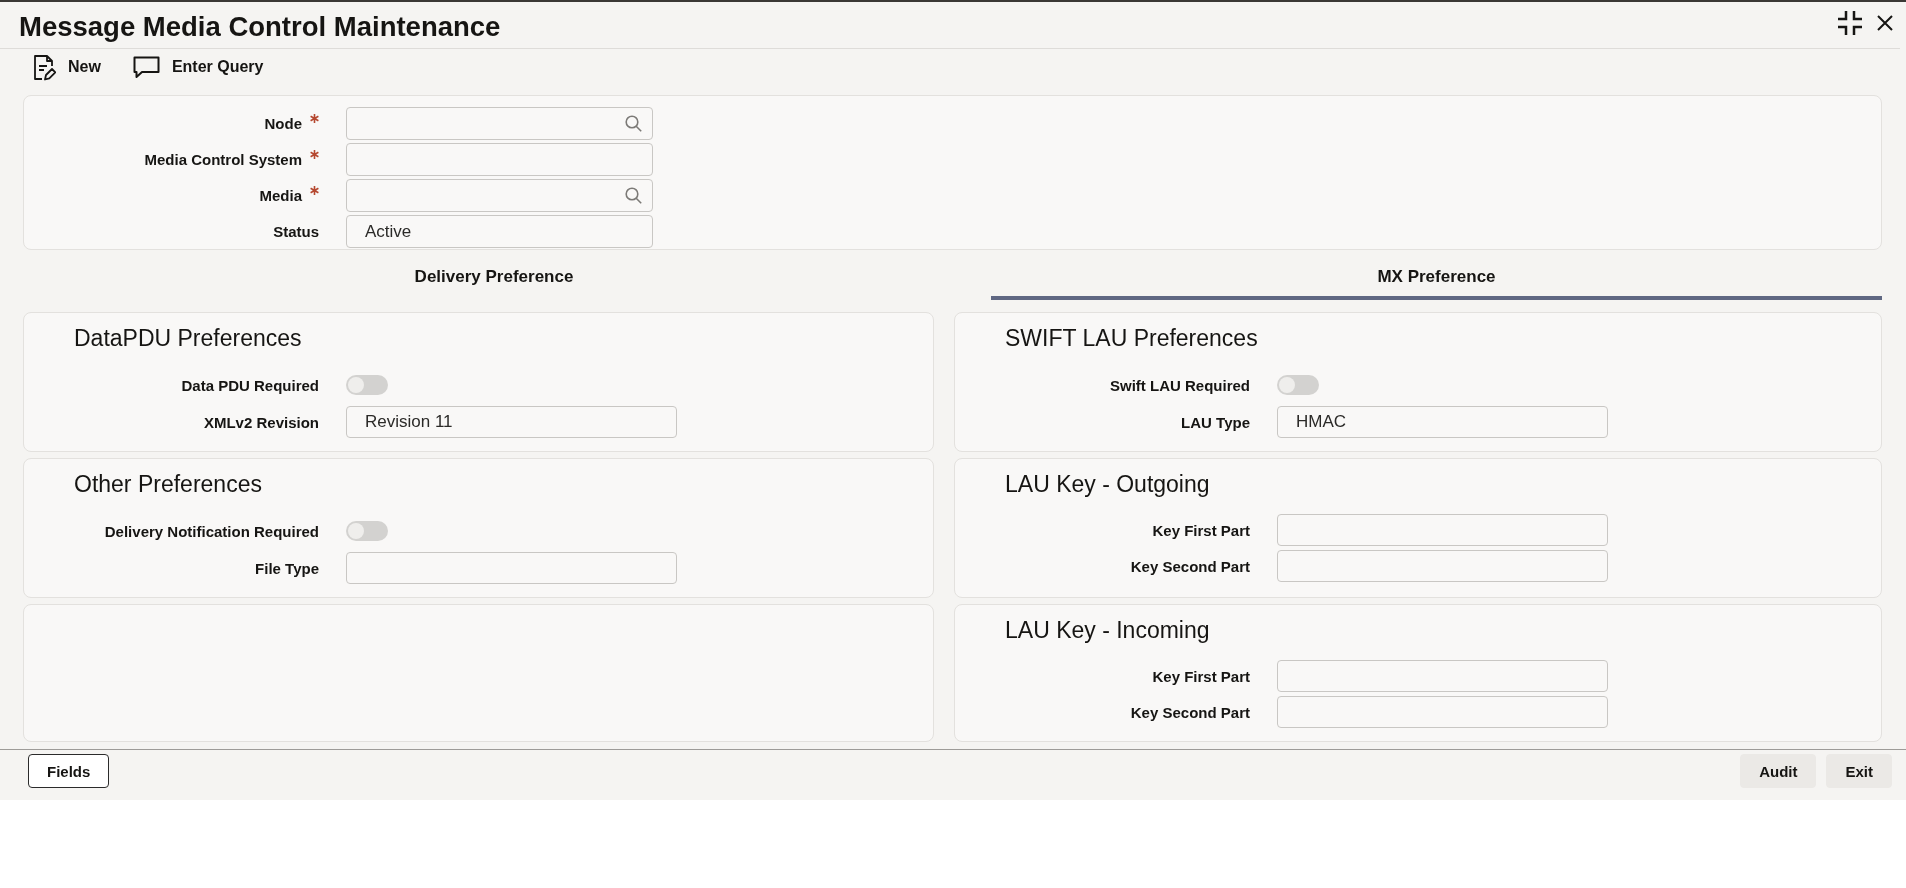  Describe the element at coordinates (211, 531) in the screenshot. I see `field-label: Delivery Notification Required` at that location.